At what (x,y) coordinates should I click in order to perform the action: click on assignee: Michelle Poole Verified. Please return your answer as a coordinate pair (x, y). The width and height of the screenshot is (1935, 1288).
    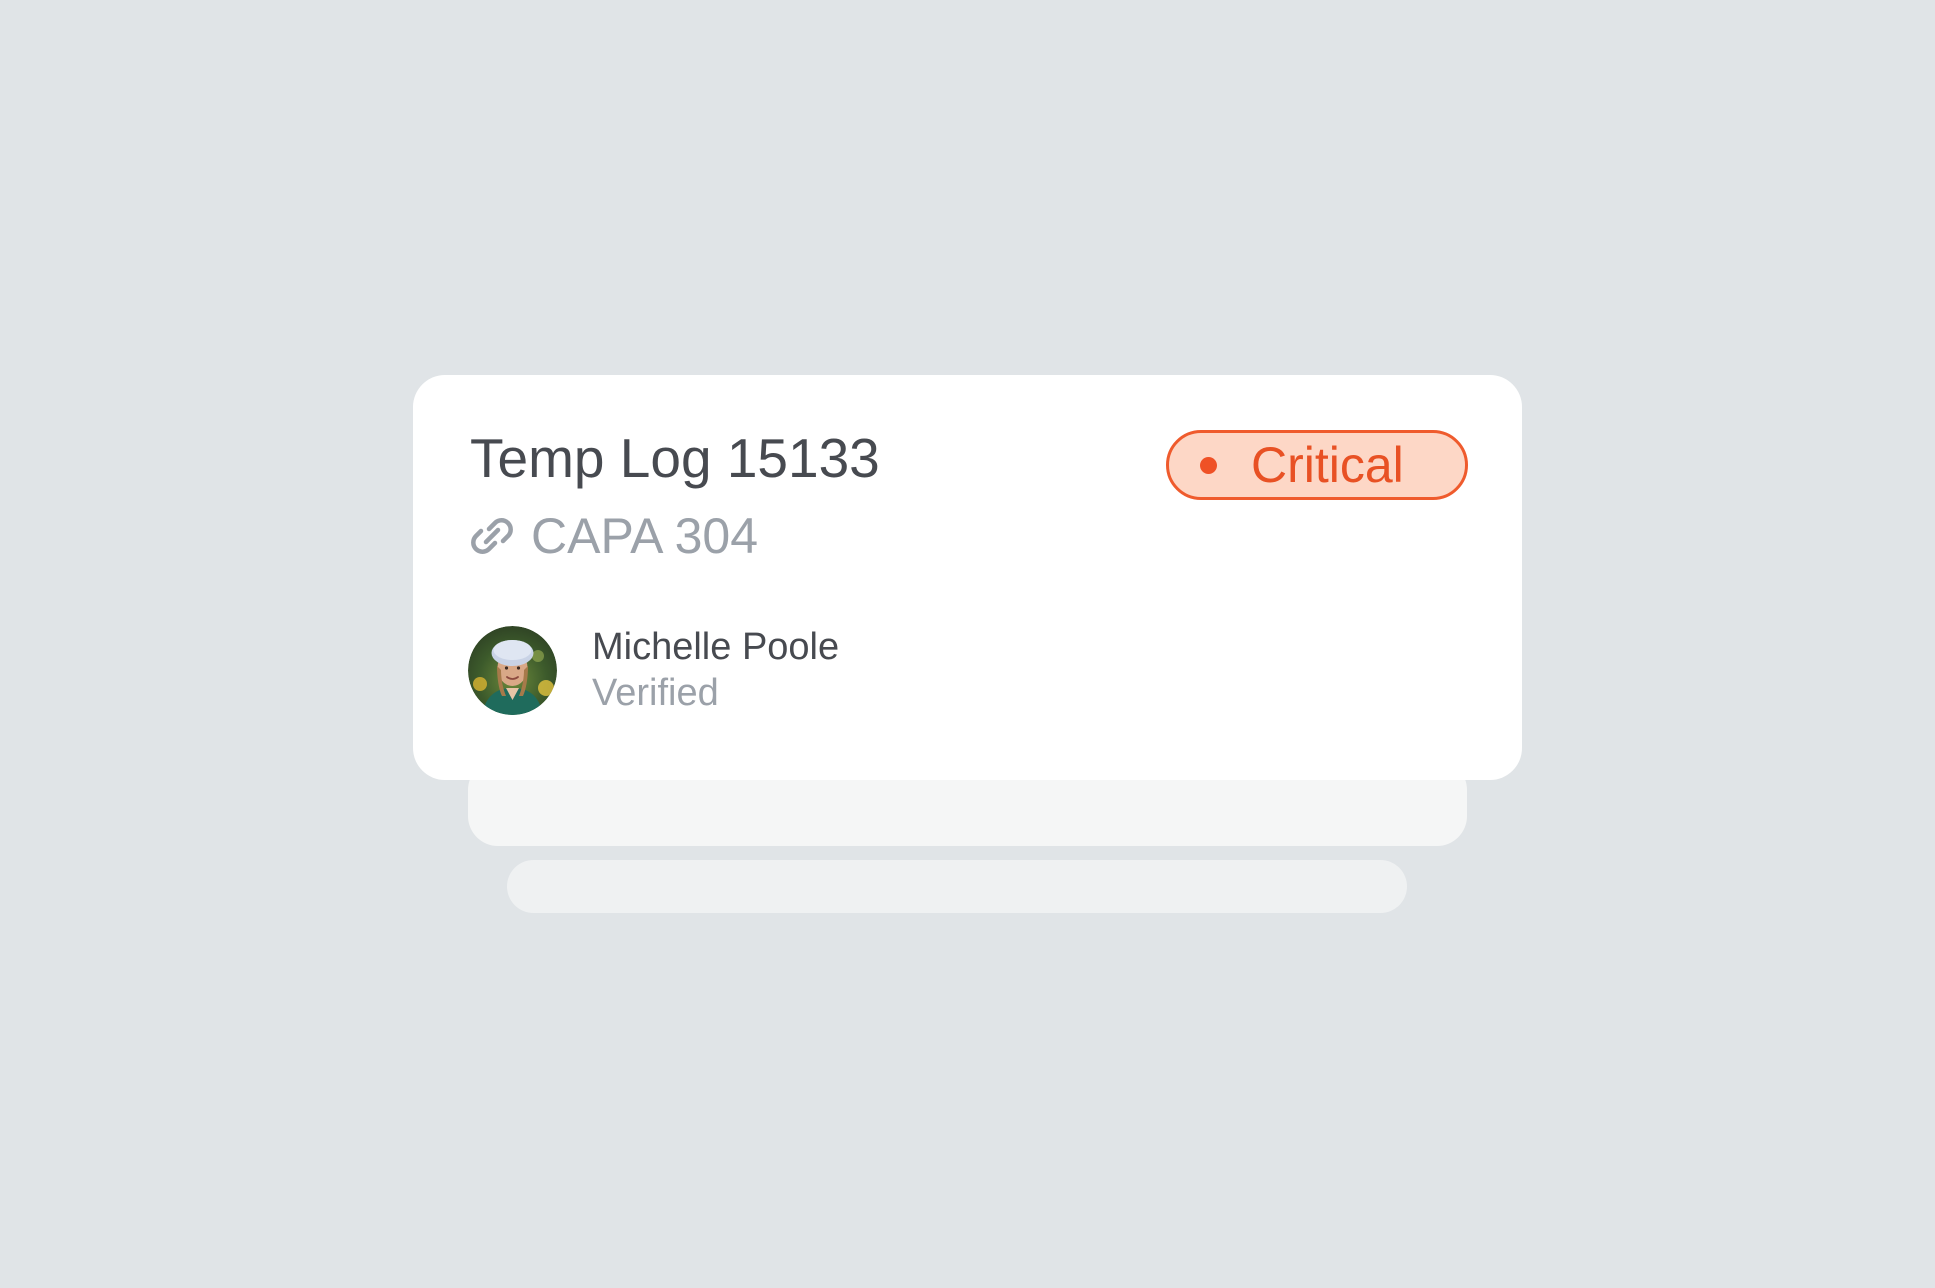
    Looking at the image, I should click on (653, 670).